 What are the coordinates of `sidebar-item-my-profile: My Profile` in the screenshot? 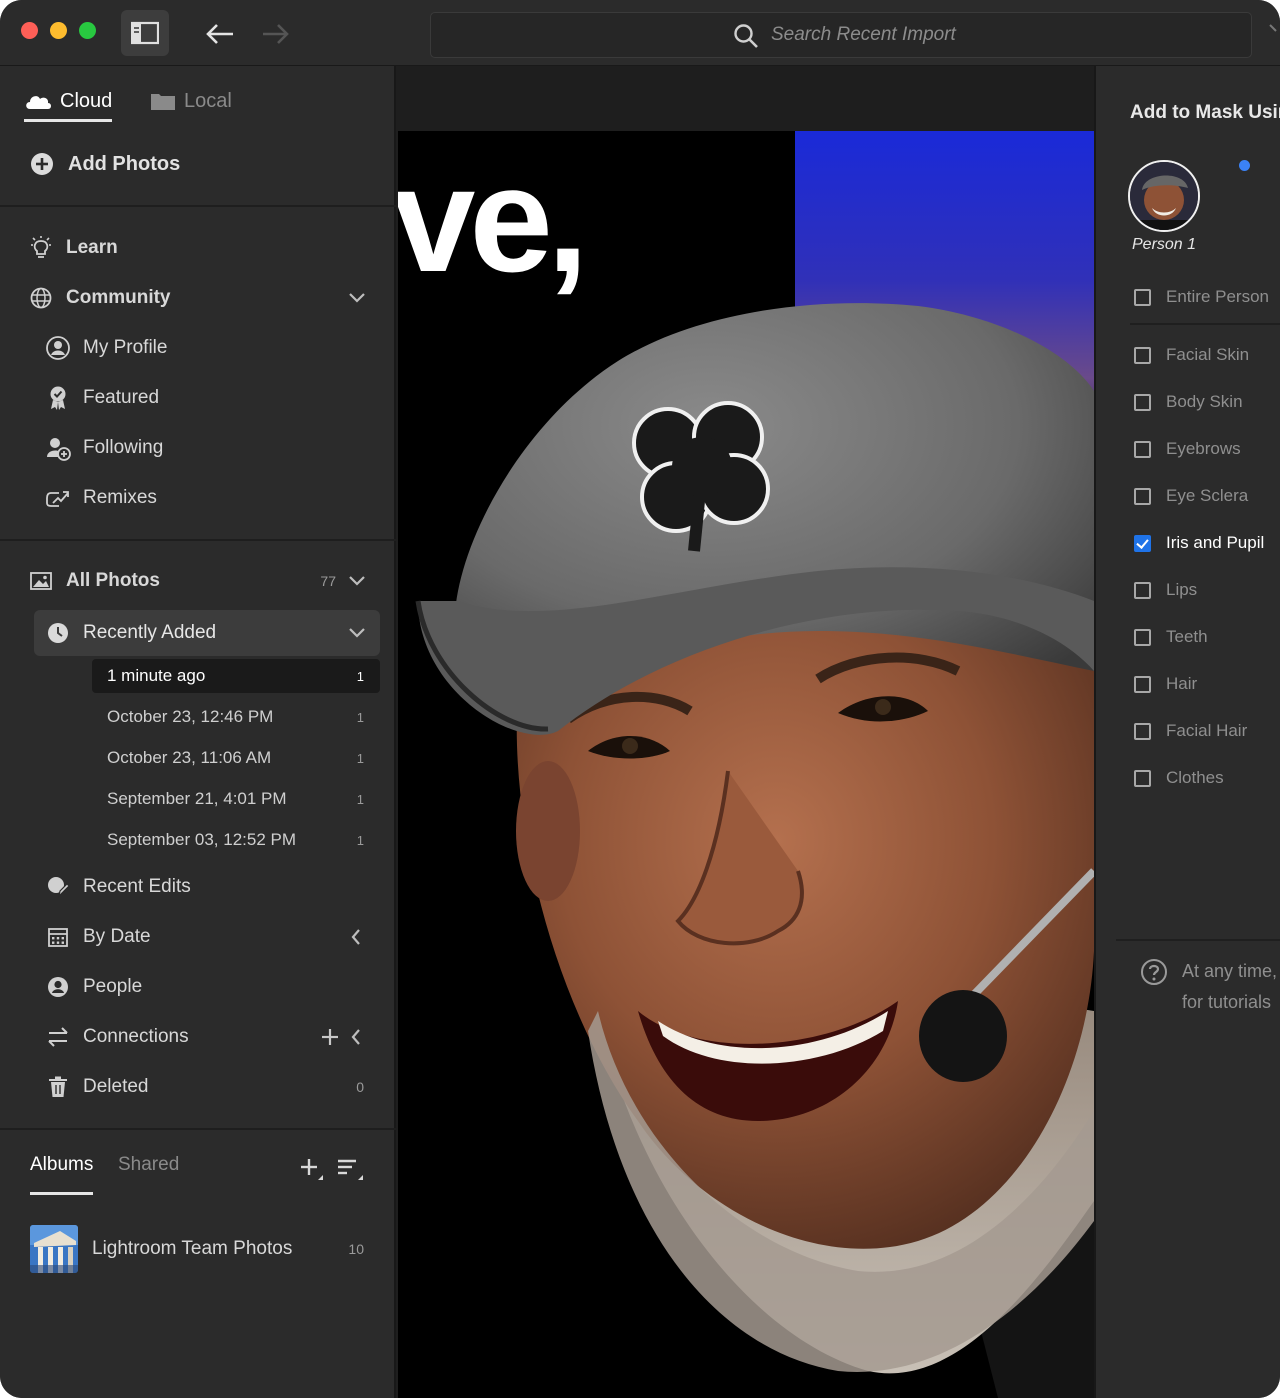 It's located at (198, 348).